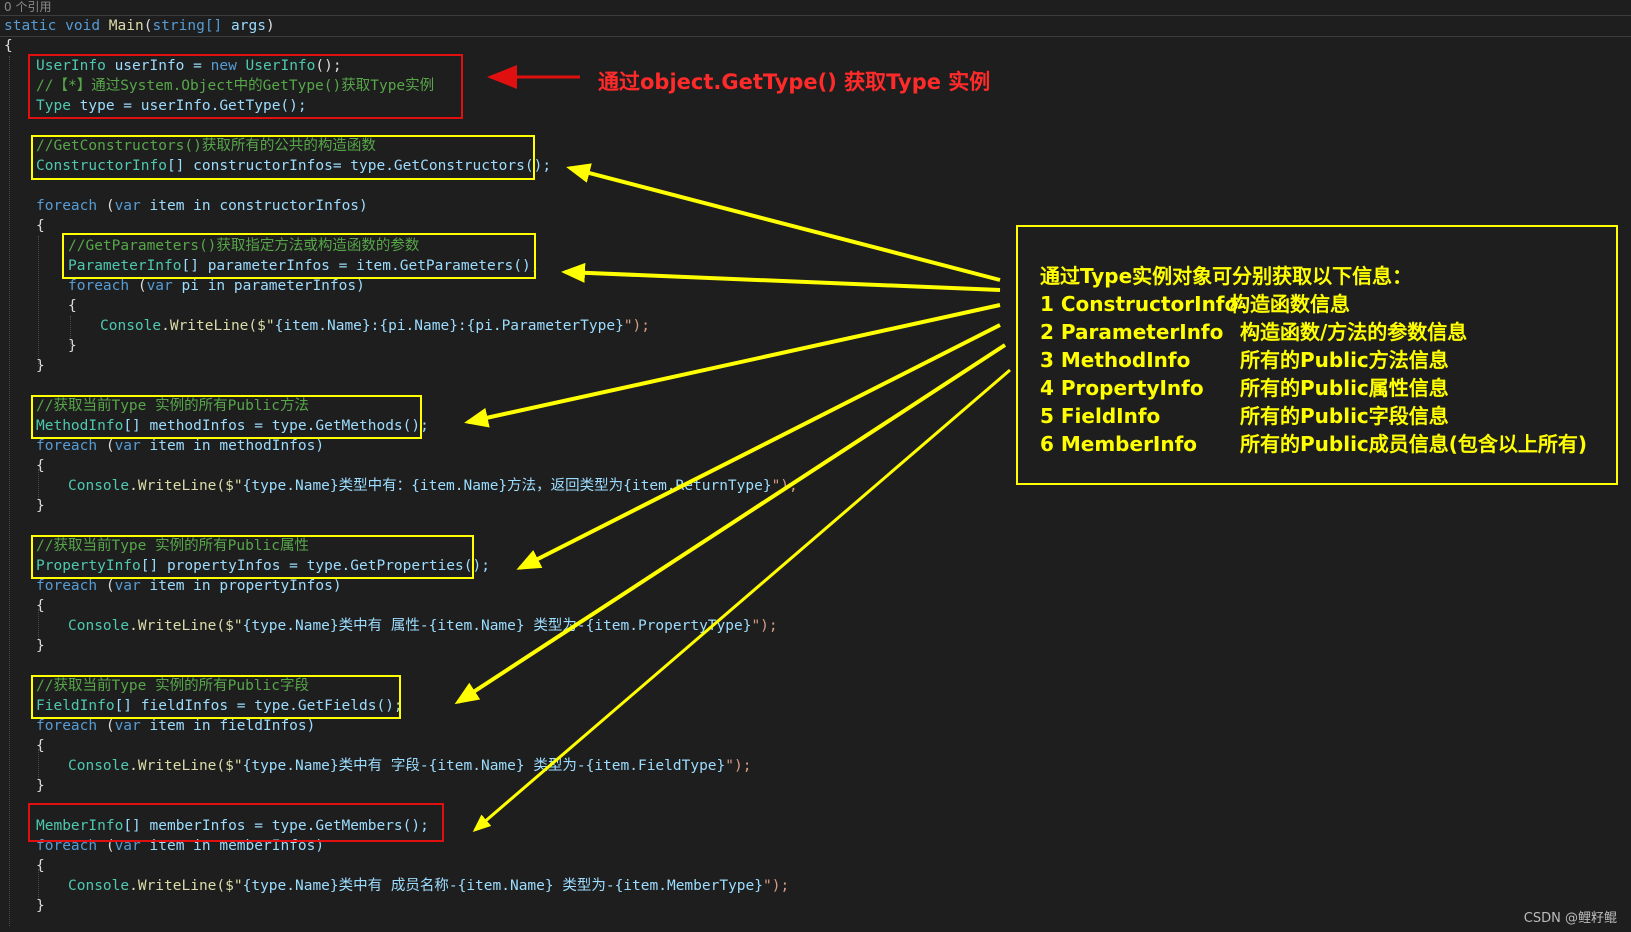 The height and width of the screenshot is (932, 1631). I want to click on info-row-desc: 构造函数/方法的参数信息, so click(1354, 332).